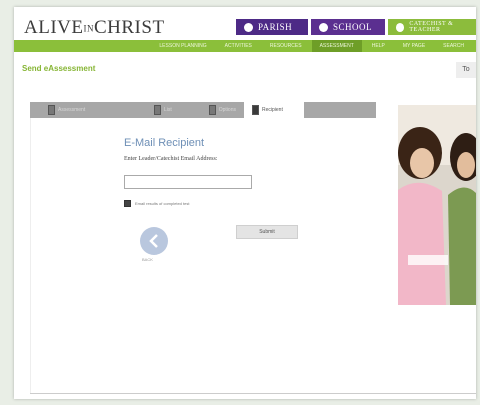 The height and width of the screenshot is (405, 480). What do you see at coordinates (378, 46) in the screenshot?
I see `nav-item-help: HELP` at bounding box center [378, 46].